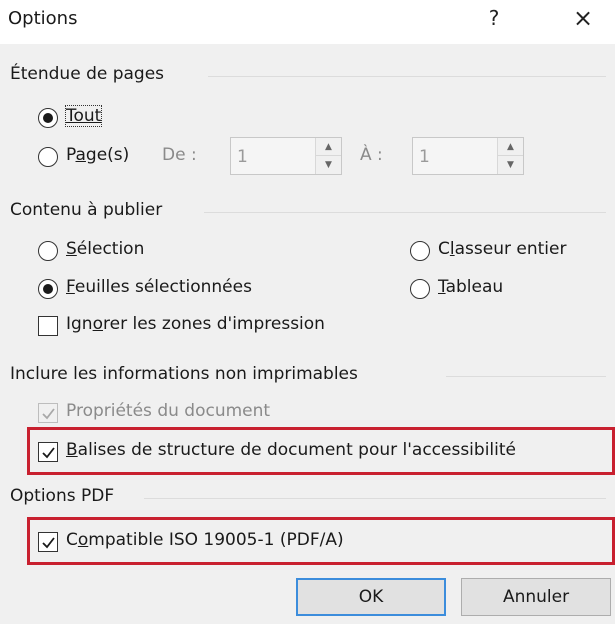  I want to click on sheets-rest: euilles sélectionnées, so click(163, 287).